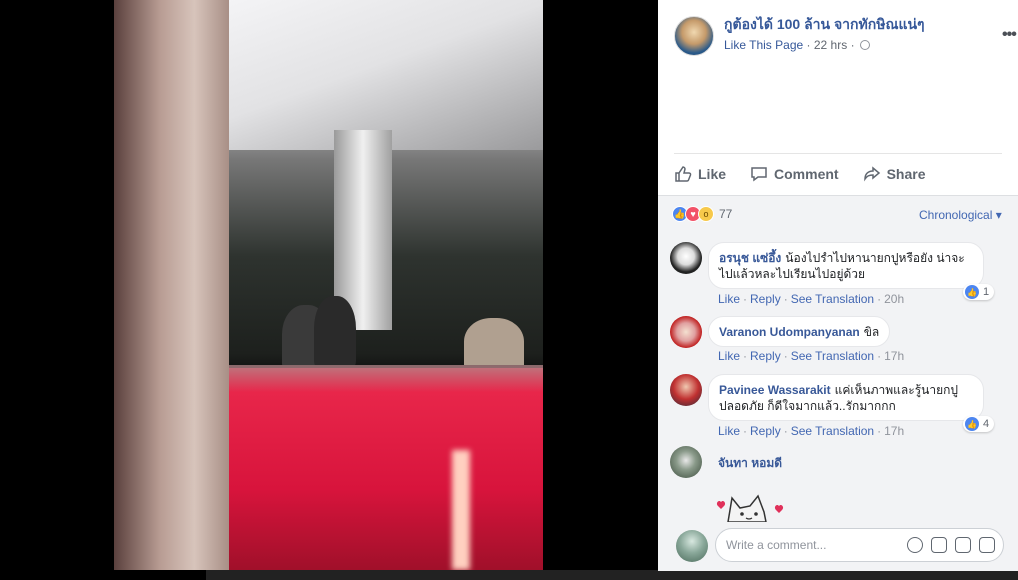  I want to click on commenter-name: Varanon Udompanyanan, so click(789, 332).